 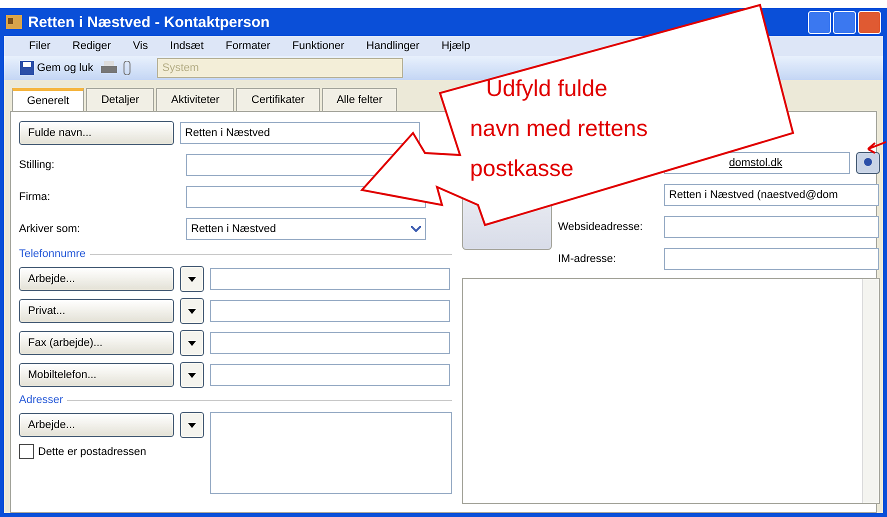 I want to click on print-icon, so click(x=109, y=68).